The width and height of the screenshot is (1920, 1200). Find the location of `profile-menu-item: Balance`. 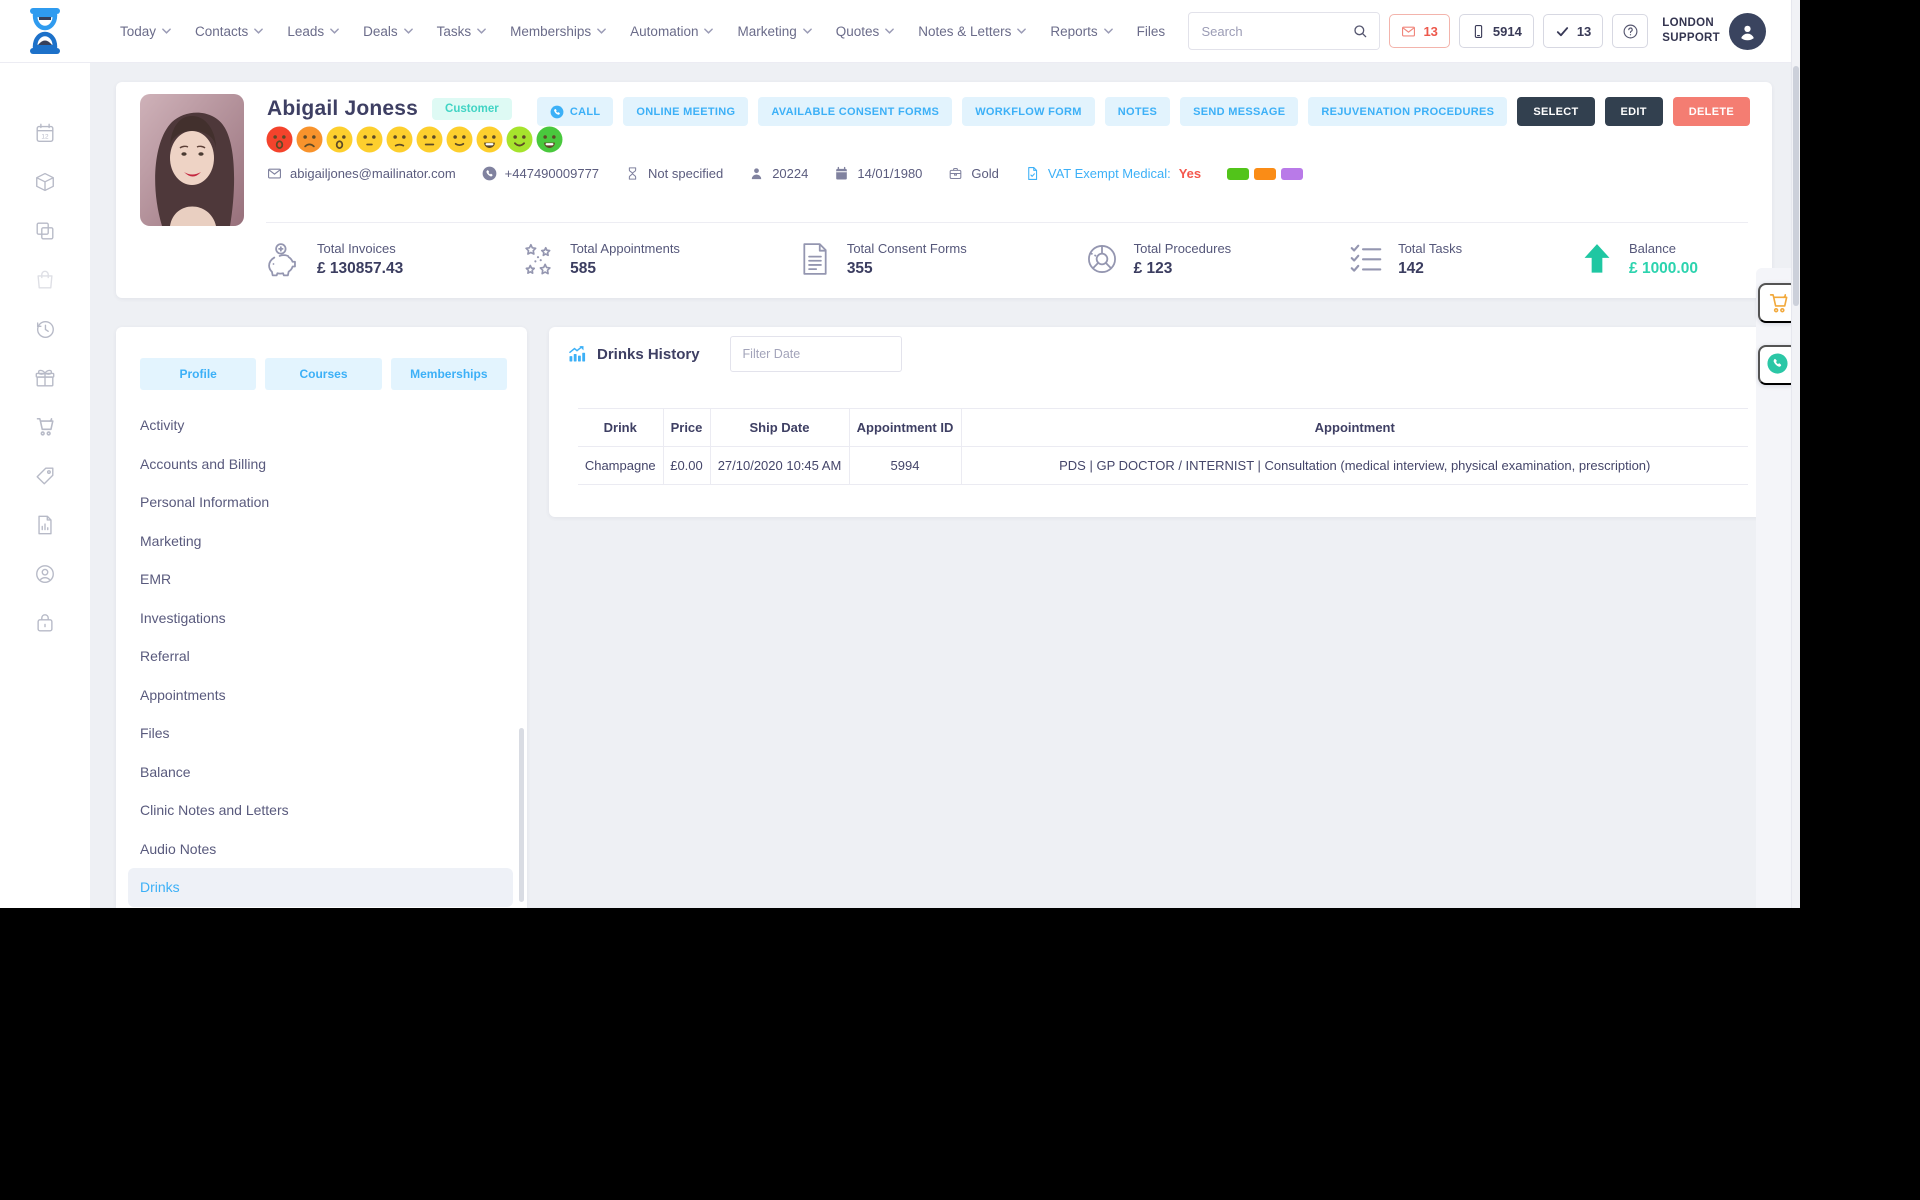

profile-menu-item: Balance is located at coordinates (320, 772).